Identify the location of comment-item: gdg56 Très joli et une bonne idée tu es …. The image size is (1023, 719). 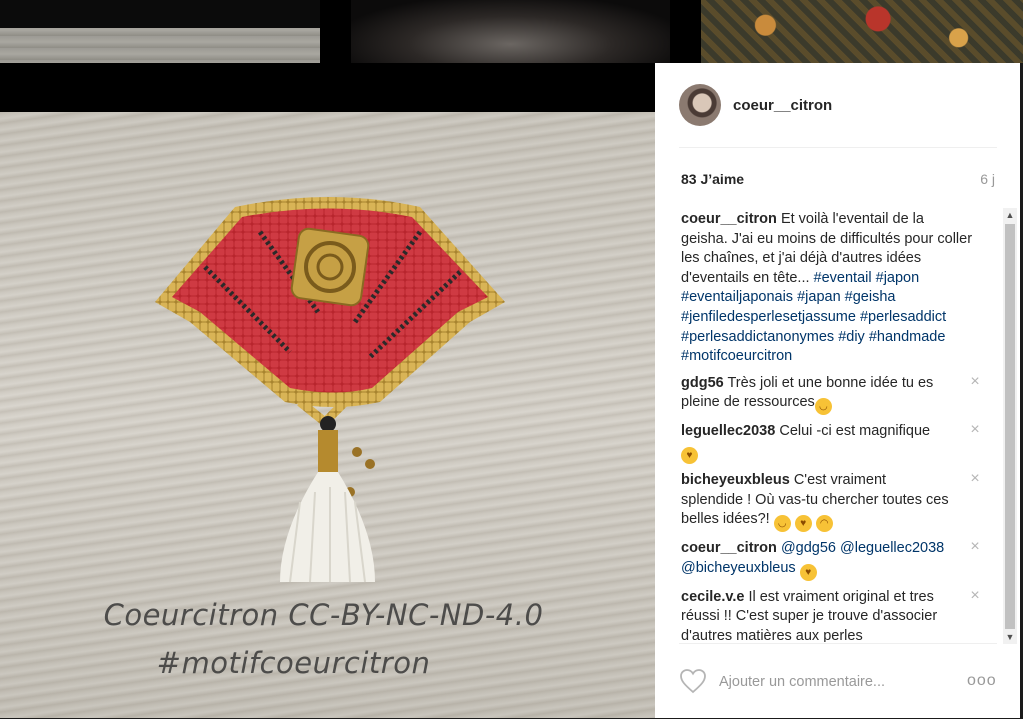
(832, 394).